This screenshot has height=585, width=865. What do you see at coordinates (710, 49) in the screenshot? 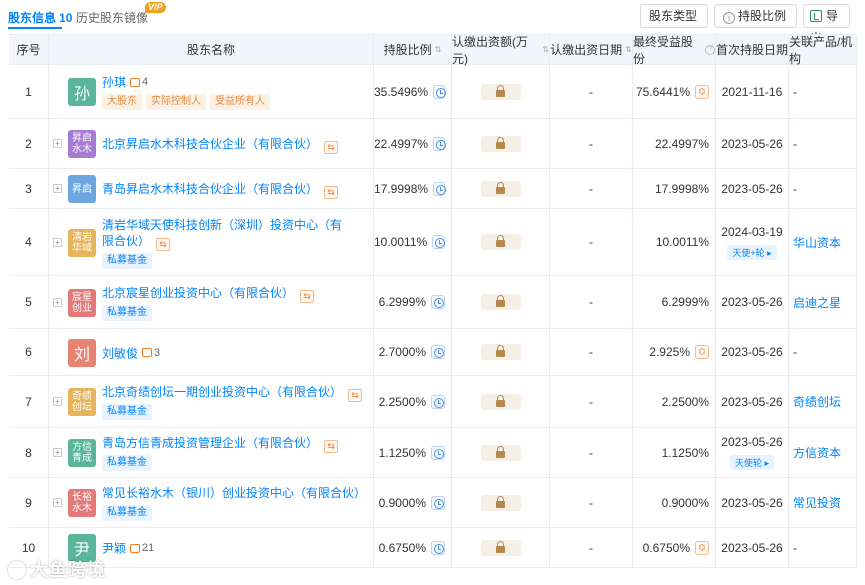
I see `help-icon: ?` at bounding box center [710, 49].